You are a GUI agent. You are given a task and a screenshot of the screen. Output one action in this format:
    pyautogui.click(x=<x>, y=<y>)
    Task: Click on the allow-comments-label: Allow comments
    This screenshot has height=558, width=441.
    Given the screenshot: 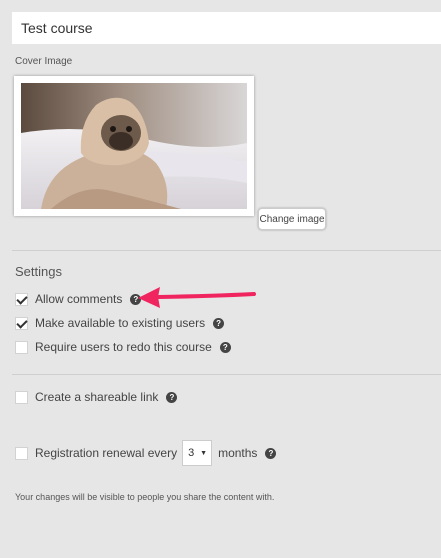 What is the action you would take?
    pyautogui.click(x=79, y=299)
    